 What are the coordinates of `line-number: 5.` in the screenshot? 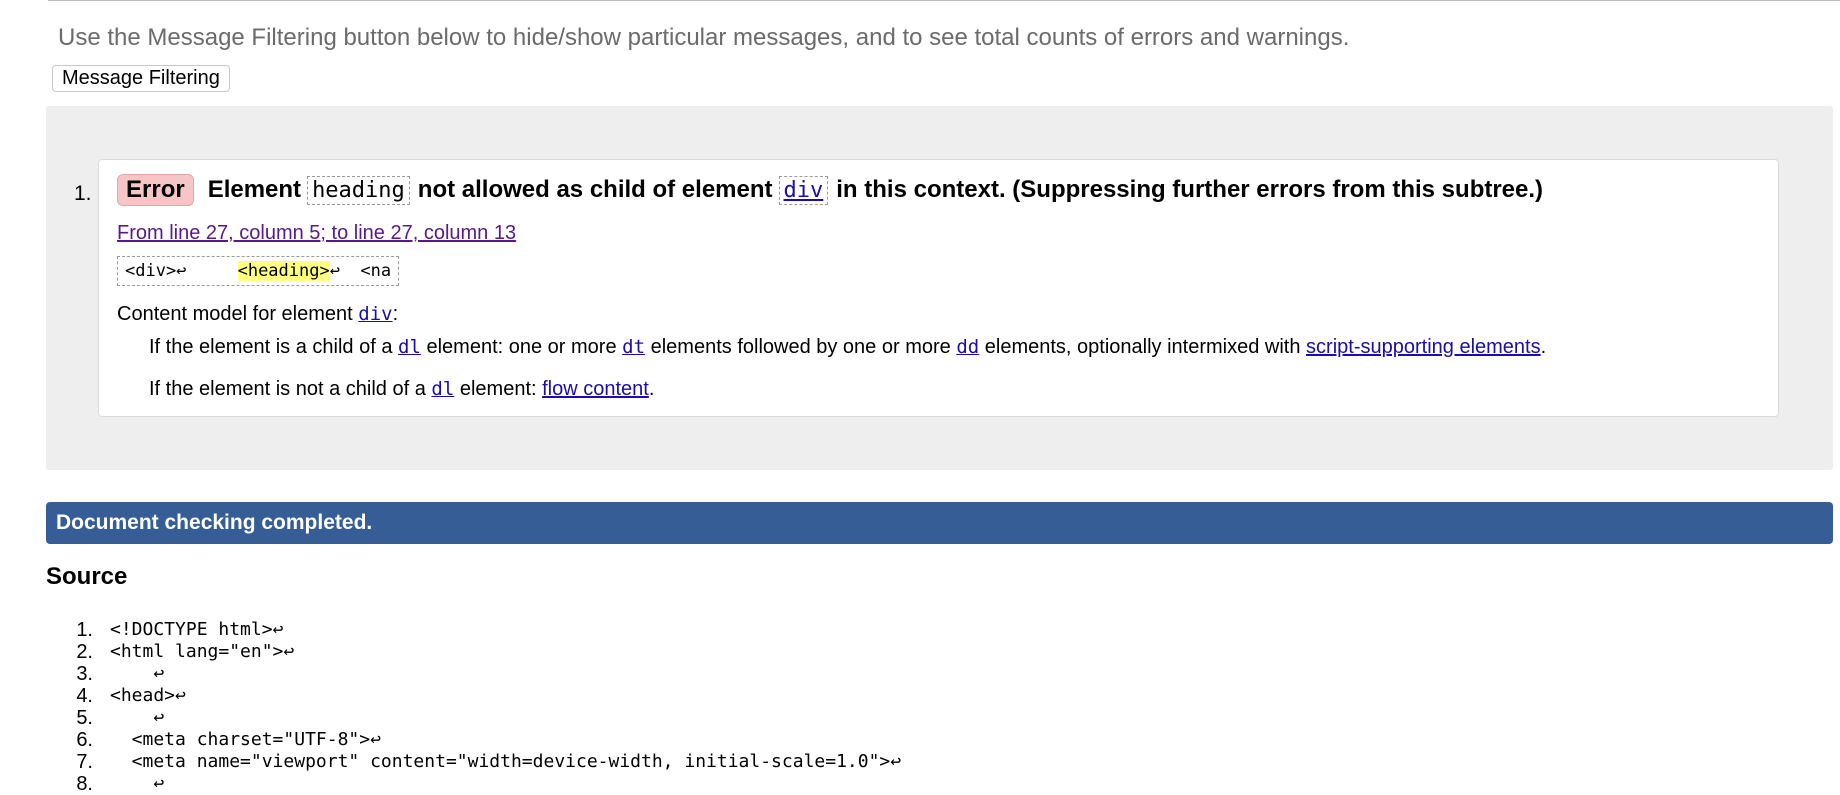 It's located at (84, 718).